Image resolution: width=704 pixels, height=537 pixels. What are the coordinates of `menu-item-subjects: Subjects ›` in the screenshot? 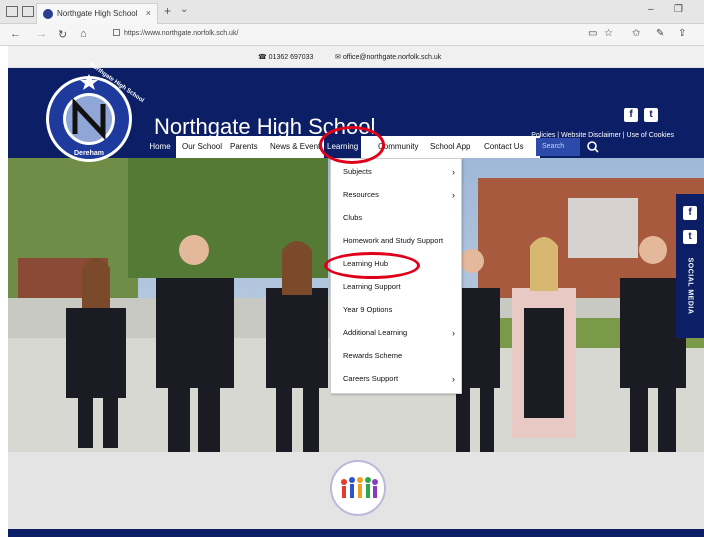 It's located at (397, 172).